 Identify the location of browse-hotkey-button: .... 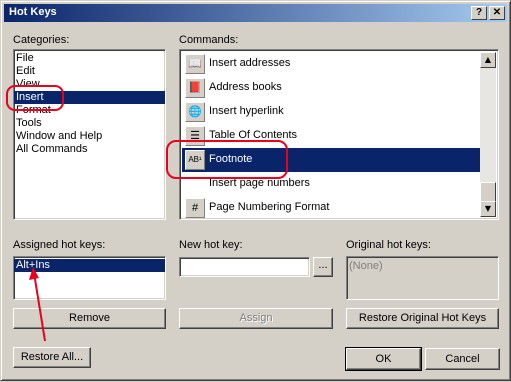
(323, 267).